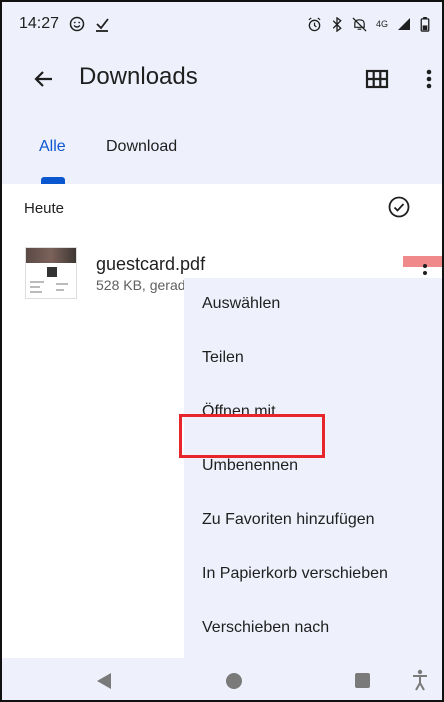 This screenshot has width=444, height=702. I want to click on status-right: 4G, so click(368, 24).